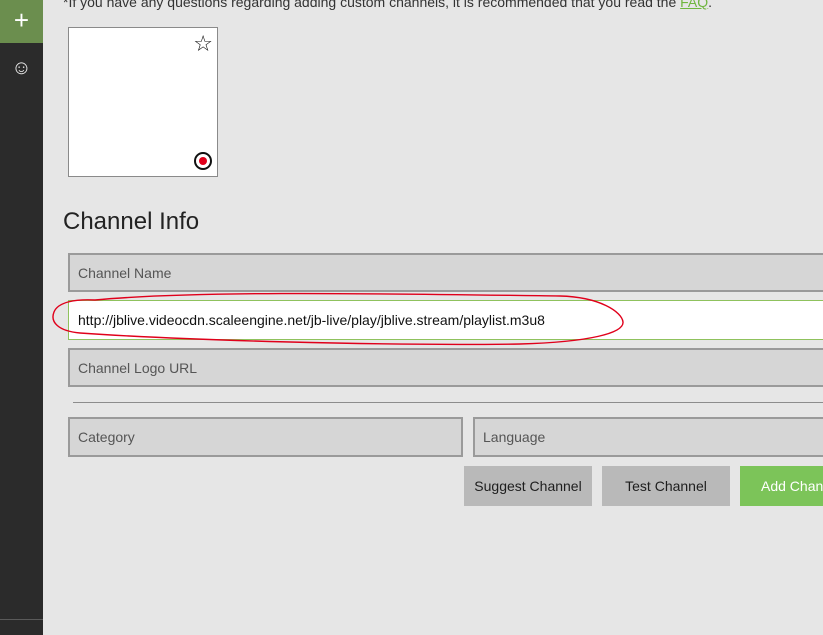 This screenshot has width=823, height=635. Describe the element at coordinates (528, 486) in the screenshot. I see `suggest-channel-button: Suggest Channel` at that location.